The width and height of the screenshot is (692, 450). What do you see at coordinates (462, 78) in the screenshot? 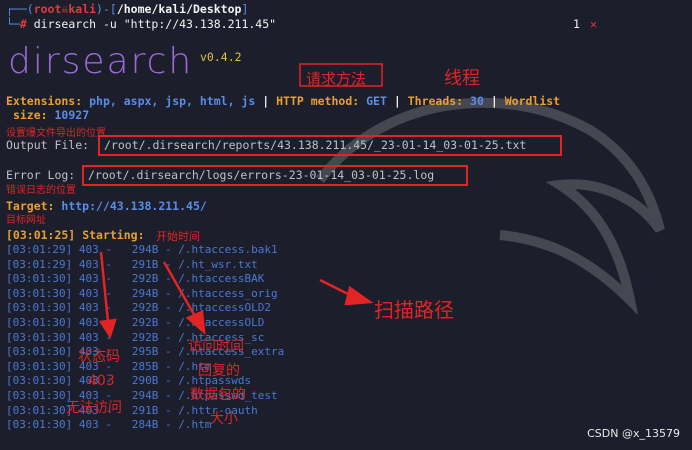
I see `annotation-threads: 线程` at bounding box center [462, 78].